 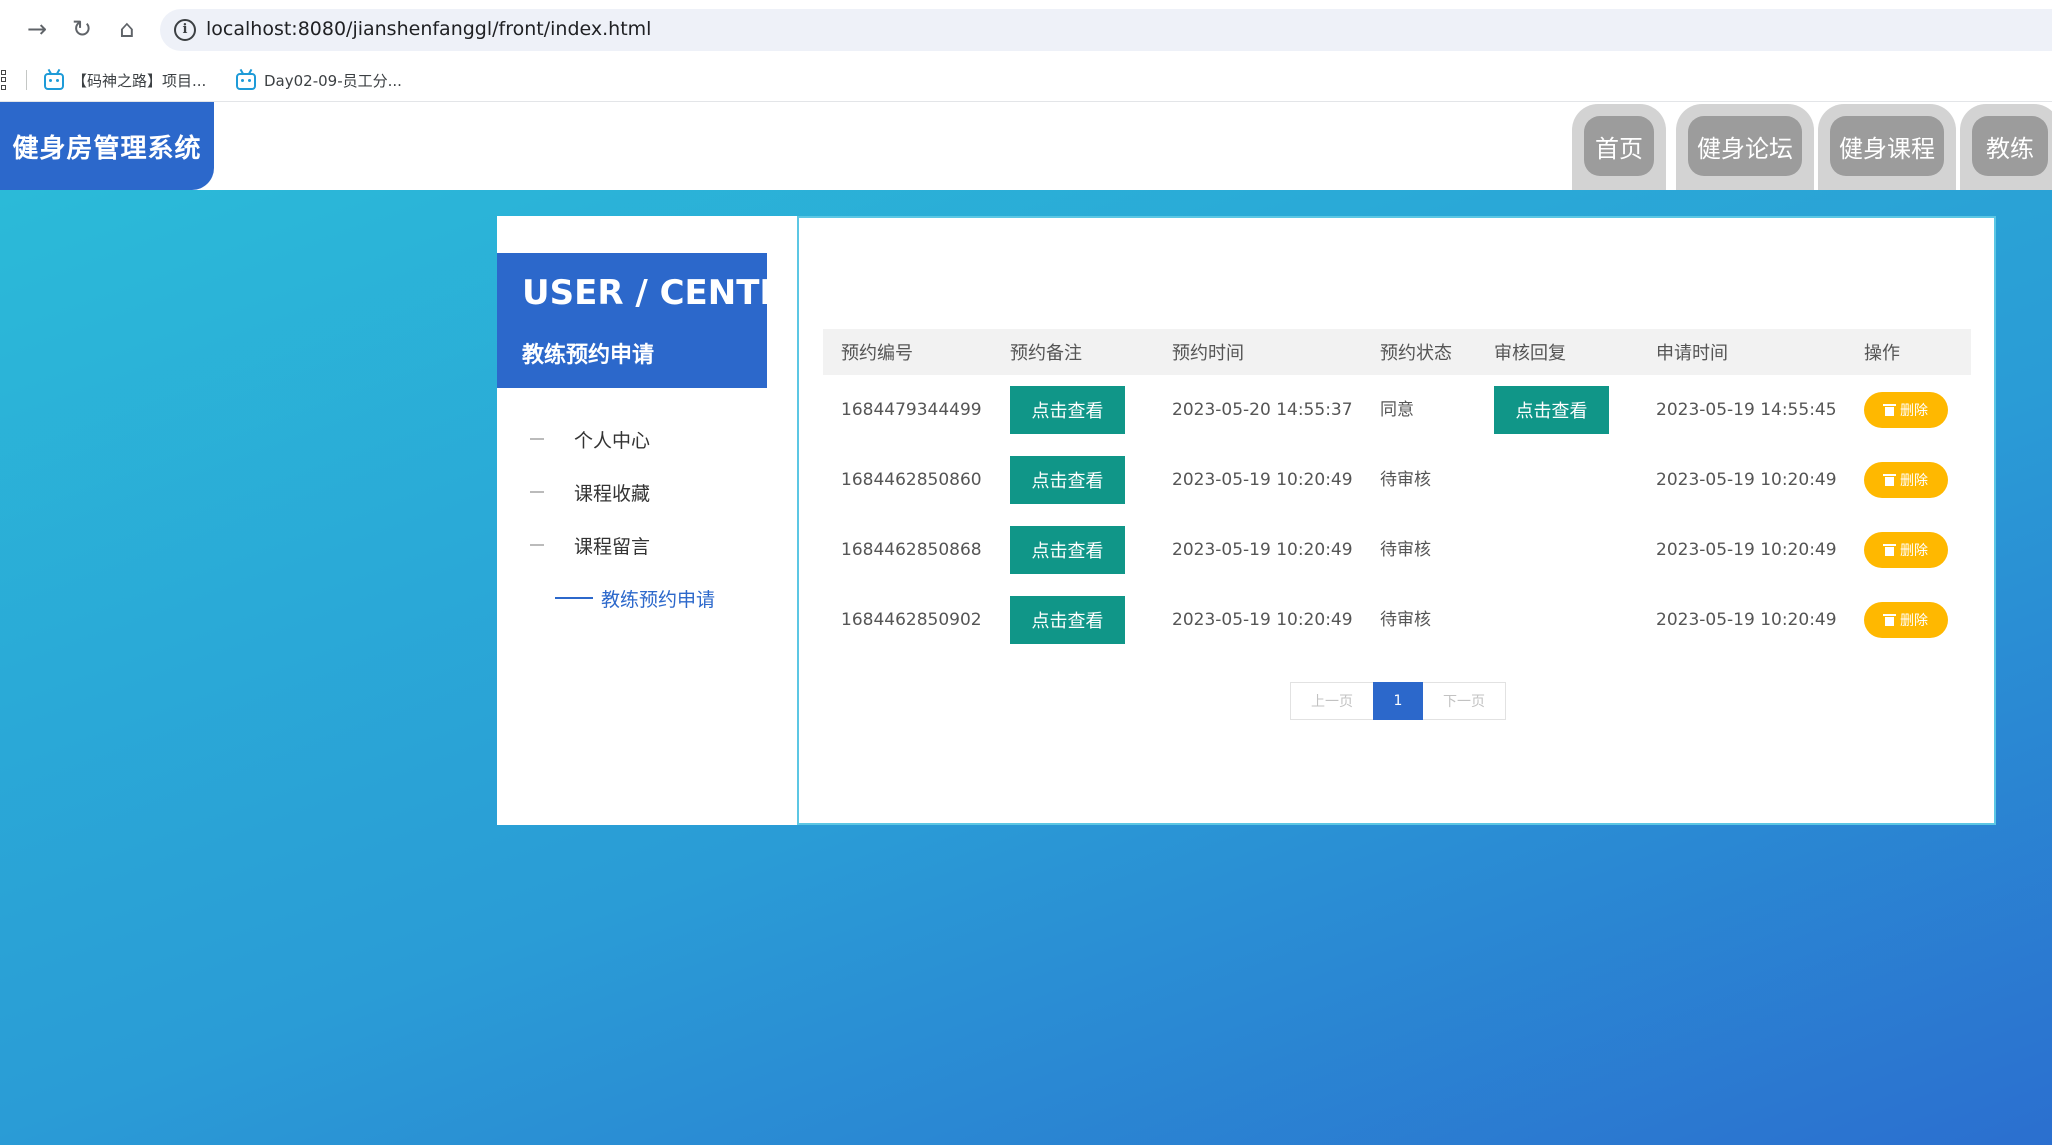 What do you see at coordinates (4, 80) in the screenshot?
I see `apps-icon` at bounding box center [4, 80].